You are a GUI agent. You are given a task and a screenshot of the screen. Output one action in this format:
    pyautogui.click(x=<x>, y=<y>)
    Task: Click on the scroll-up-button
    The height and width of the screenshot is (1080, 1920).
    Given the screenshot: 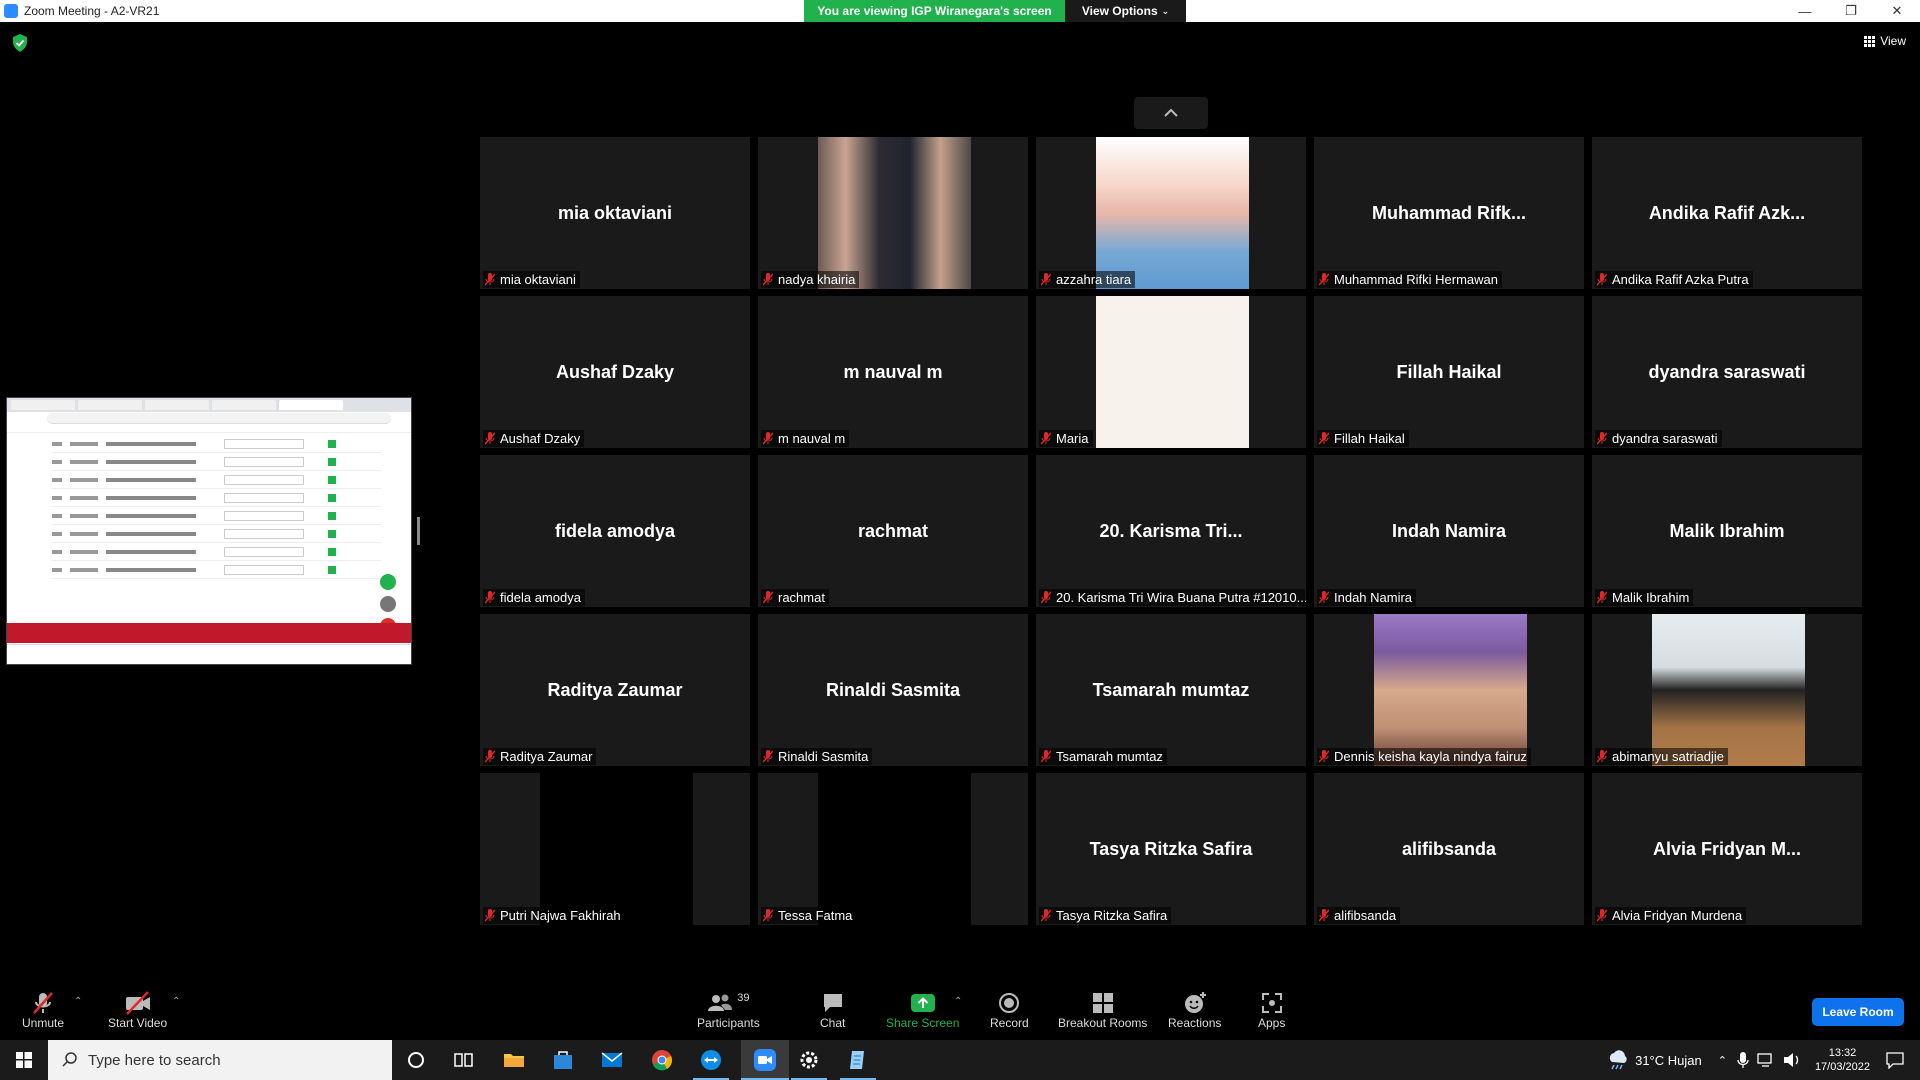 What is the action you would take?
    pyautogui.click(x=1171, y=113)
    